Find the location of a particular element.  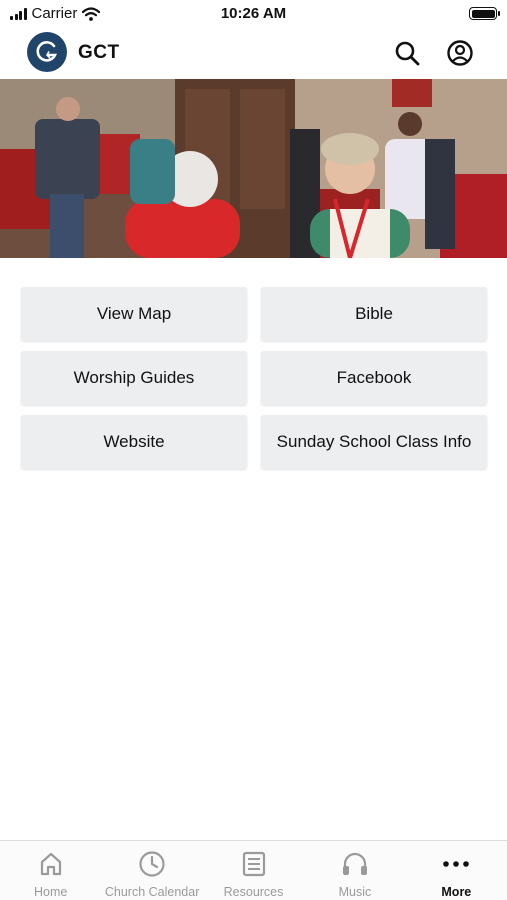

facebook-button: Facebook is located at coordinates (374, 378).